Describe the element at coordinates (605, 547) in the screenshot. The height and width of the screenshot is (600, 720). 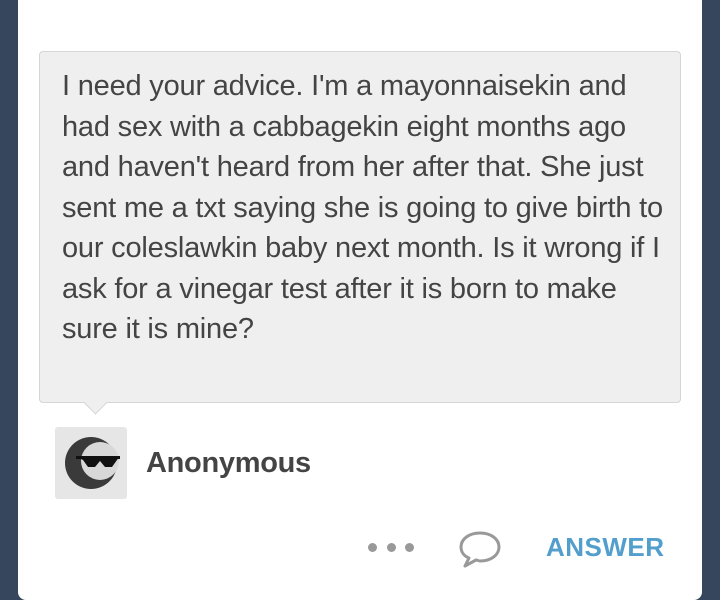
I see `answer-button: ANSWER` at that location.